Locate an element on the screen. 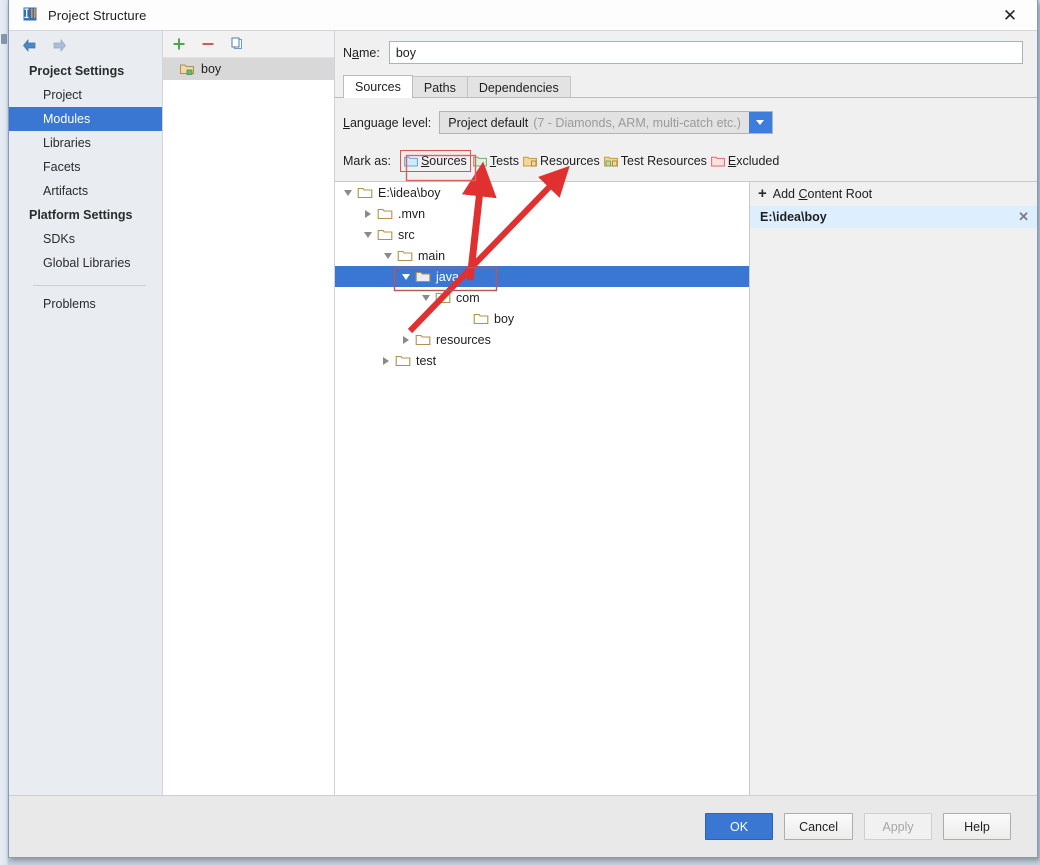  tree-node-mvn: .mvn is located at coordinates (542, 213).